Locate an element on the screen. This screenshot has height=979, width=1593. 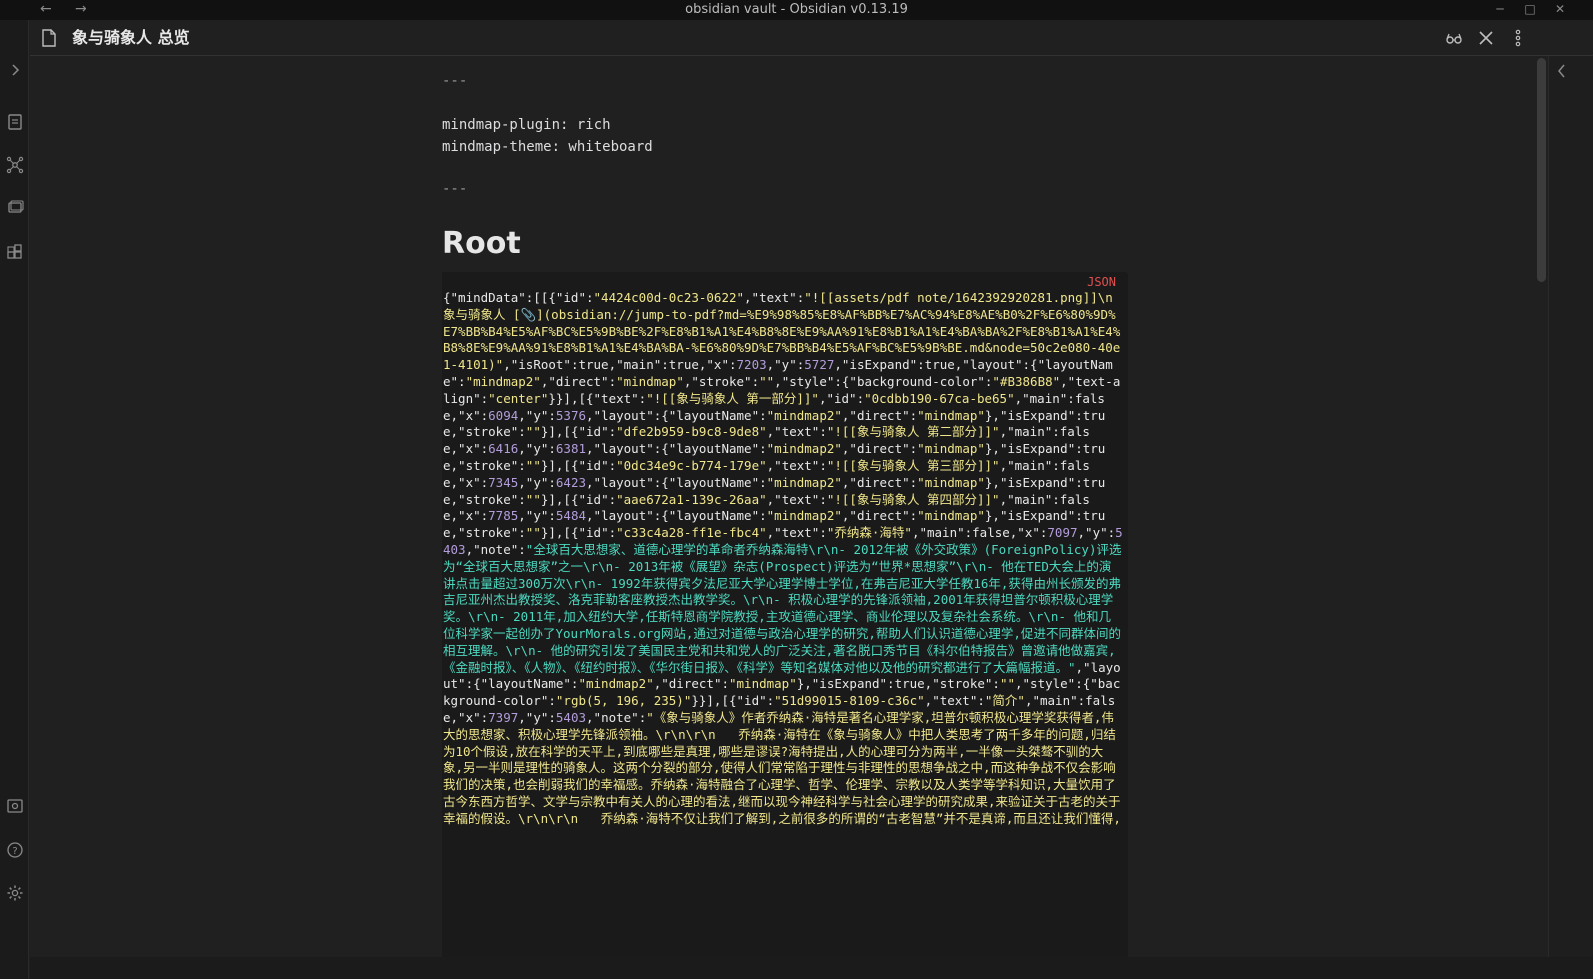
frontmatter-mindmap-plugin: mindmap-plugin: rich is located at coordinates (526, 125).